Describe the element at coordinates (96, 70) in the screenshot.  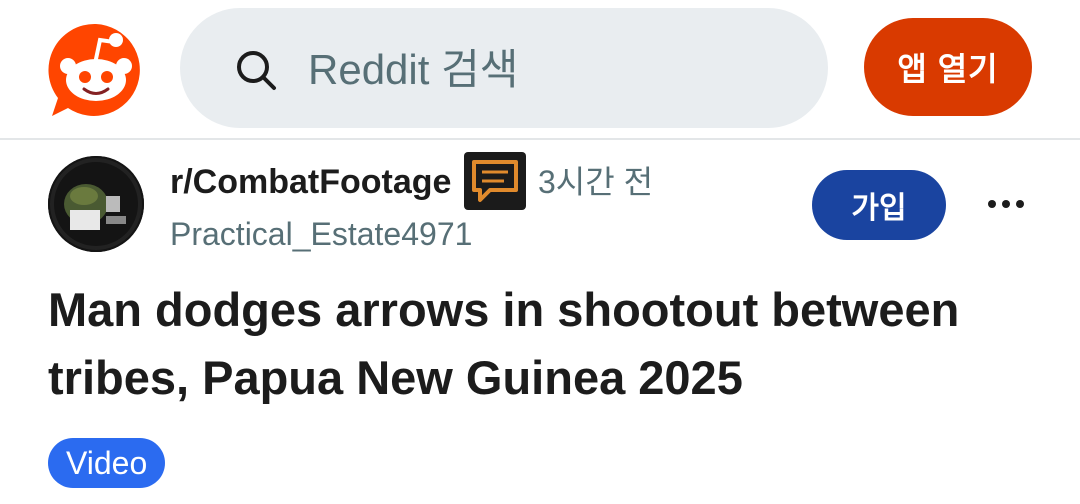
I see `reddit-logo-icon` at that location.